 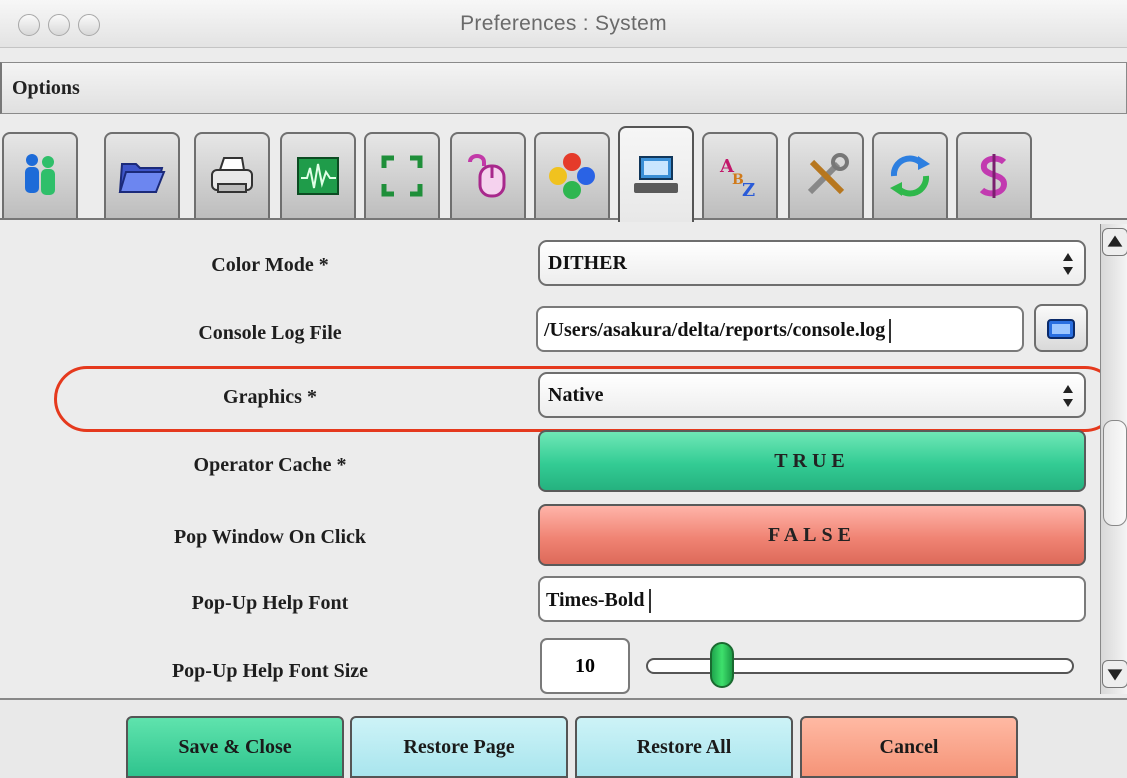 What do you see at coordinates (270, 397) in the screenshot?
I see `graphics-label: Graphics *` at bounding box center [270, 397].